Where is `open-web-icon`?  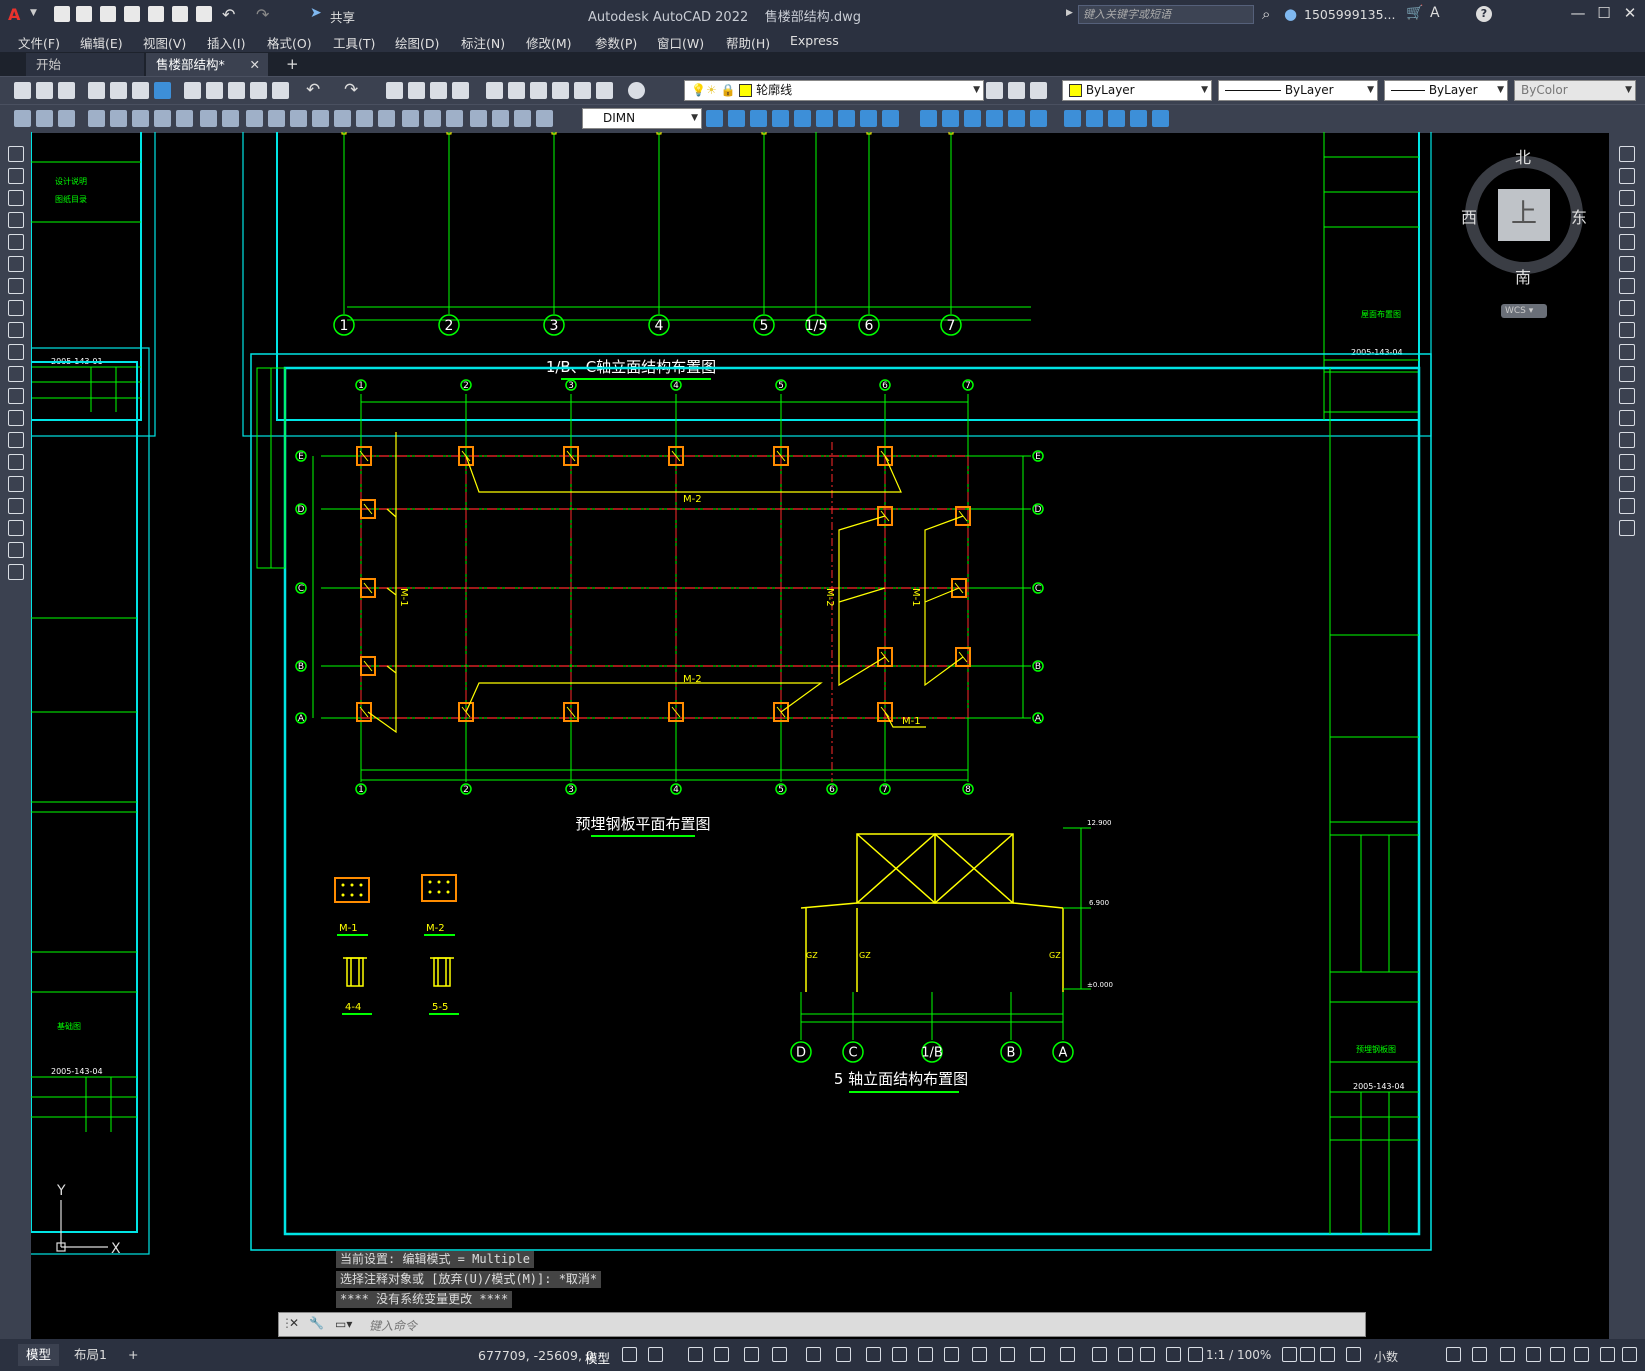 open-web-icon is located at coordinates (156, 14).